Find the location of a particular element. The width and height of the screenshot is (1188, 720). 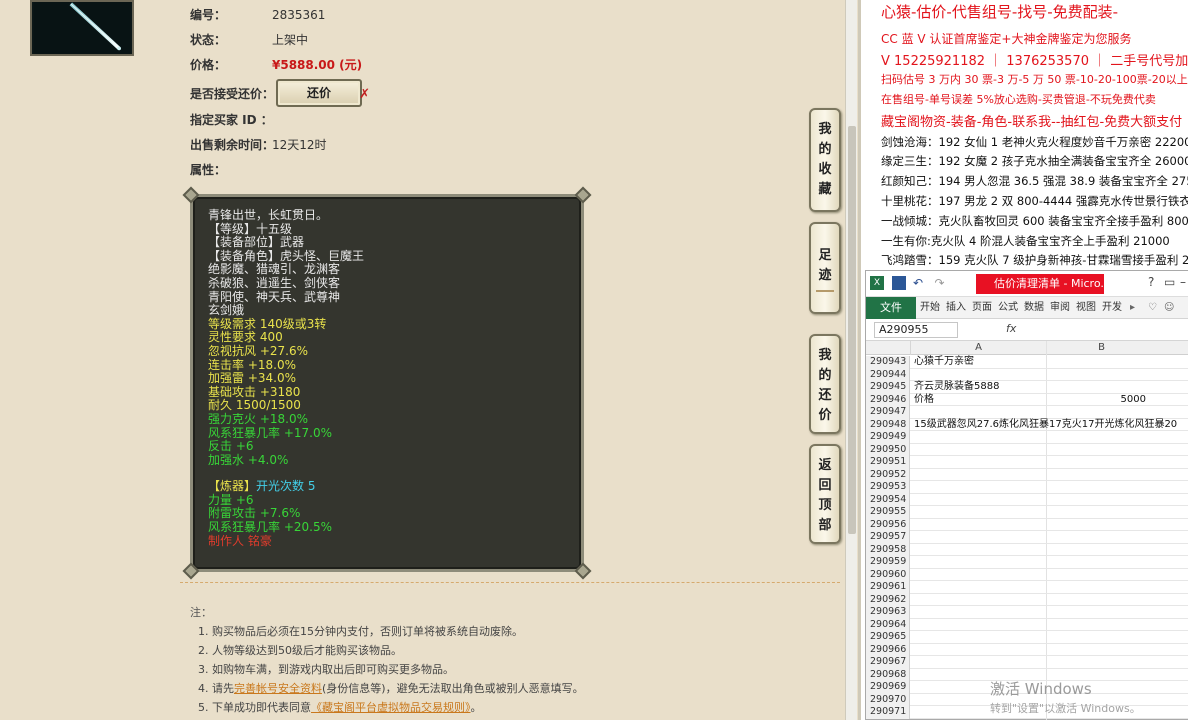

help-icon: ? is located at coordinates (1151, 282).